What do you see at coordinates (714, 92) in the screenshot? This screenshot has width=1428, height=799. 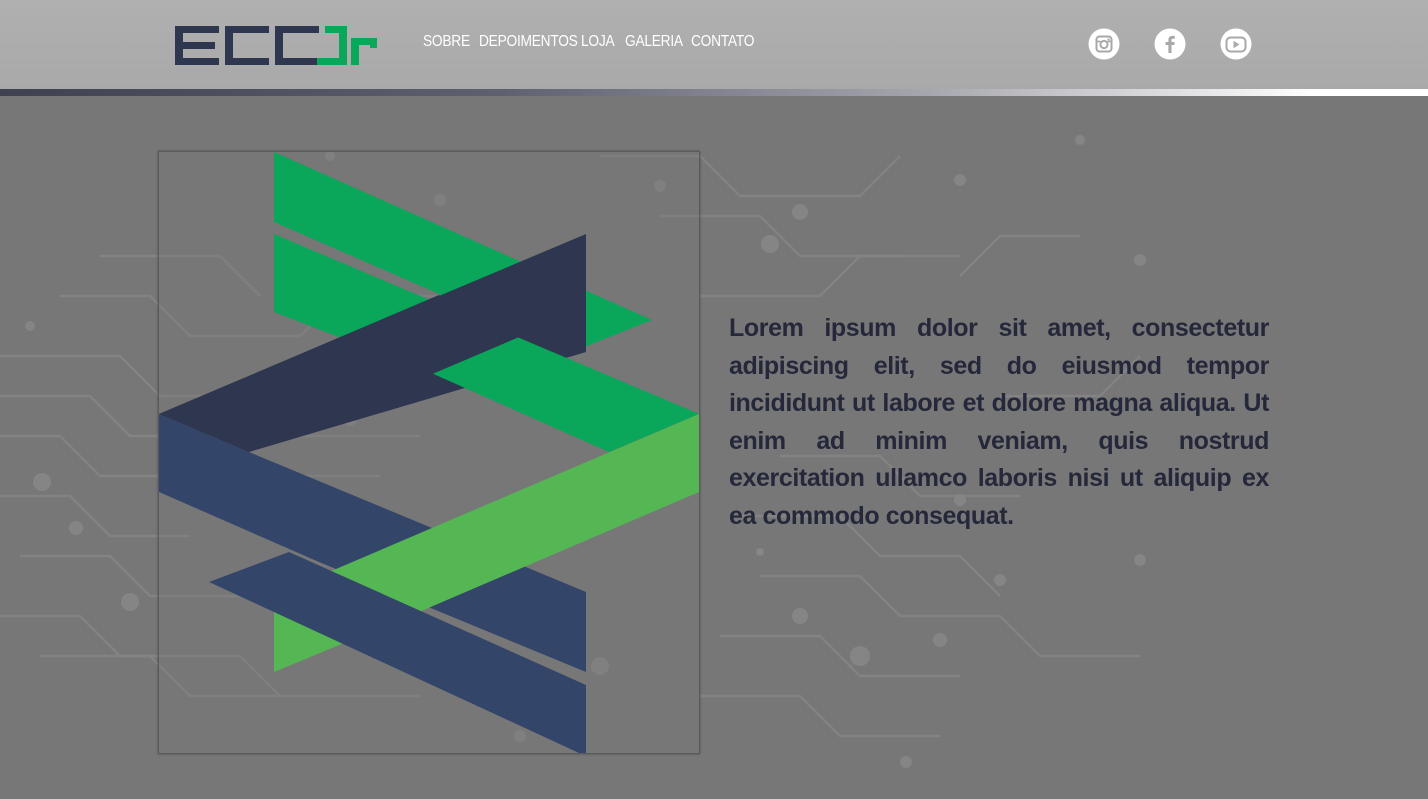 I see `header-accent-bar` at bounding box center [714, 92].